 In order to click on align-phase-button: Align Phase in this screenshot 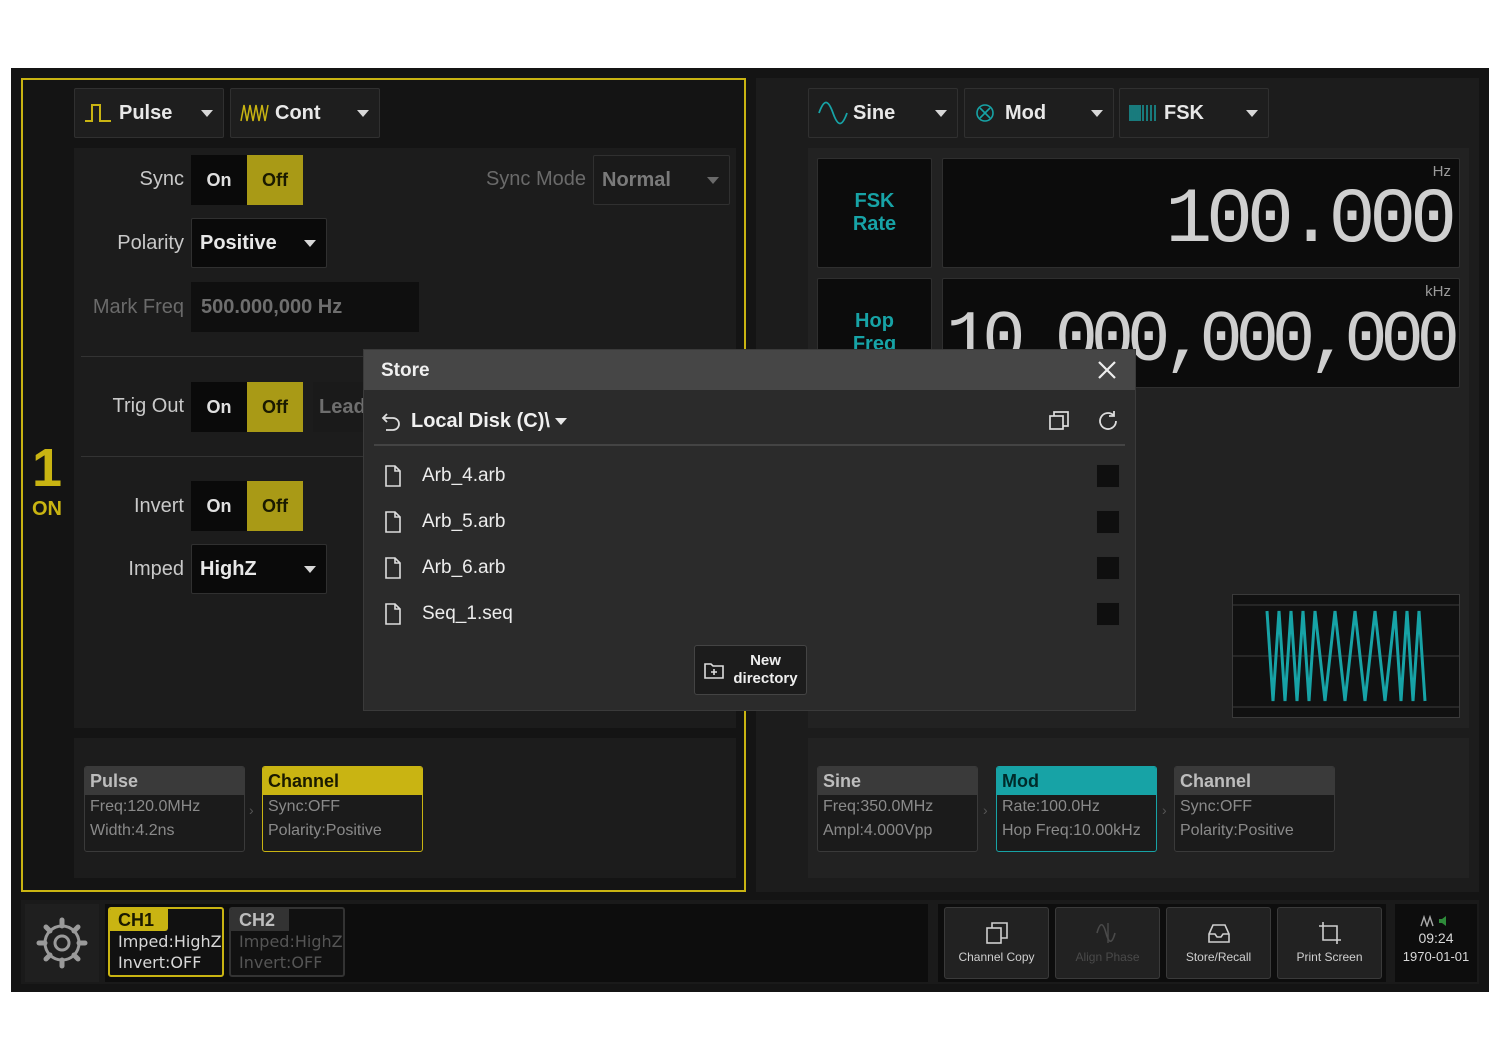, I will do `click(1107, 943)`.